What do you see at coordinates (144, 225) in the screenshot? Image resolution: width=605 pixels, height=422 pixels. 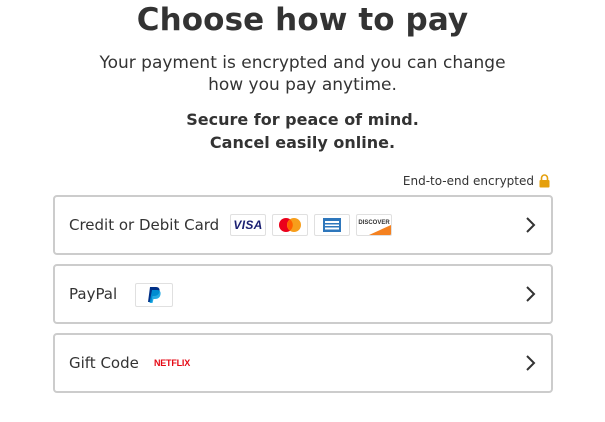 I see `credit-debit-card-label: Credit or Debit Card` at bounding box center [144, 225].